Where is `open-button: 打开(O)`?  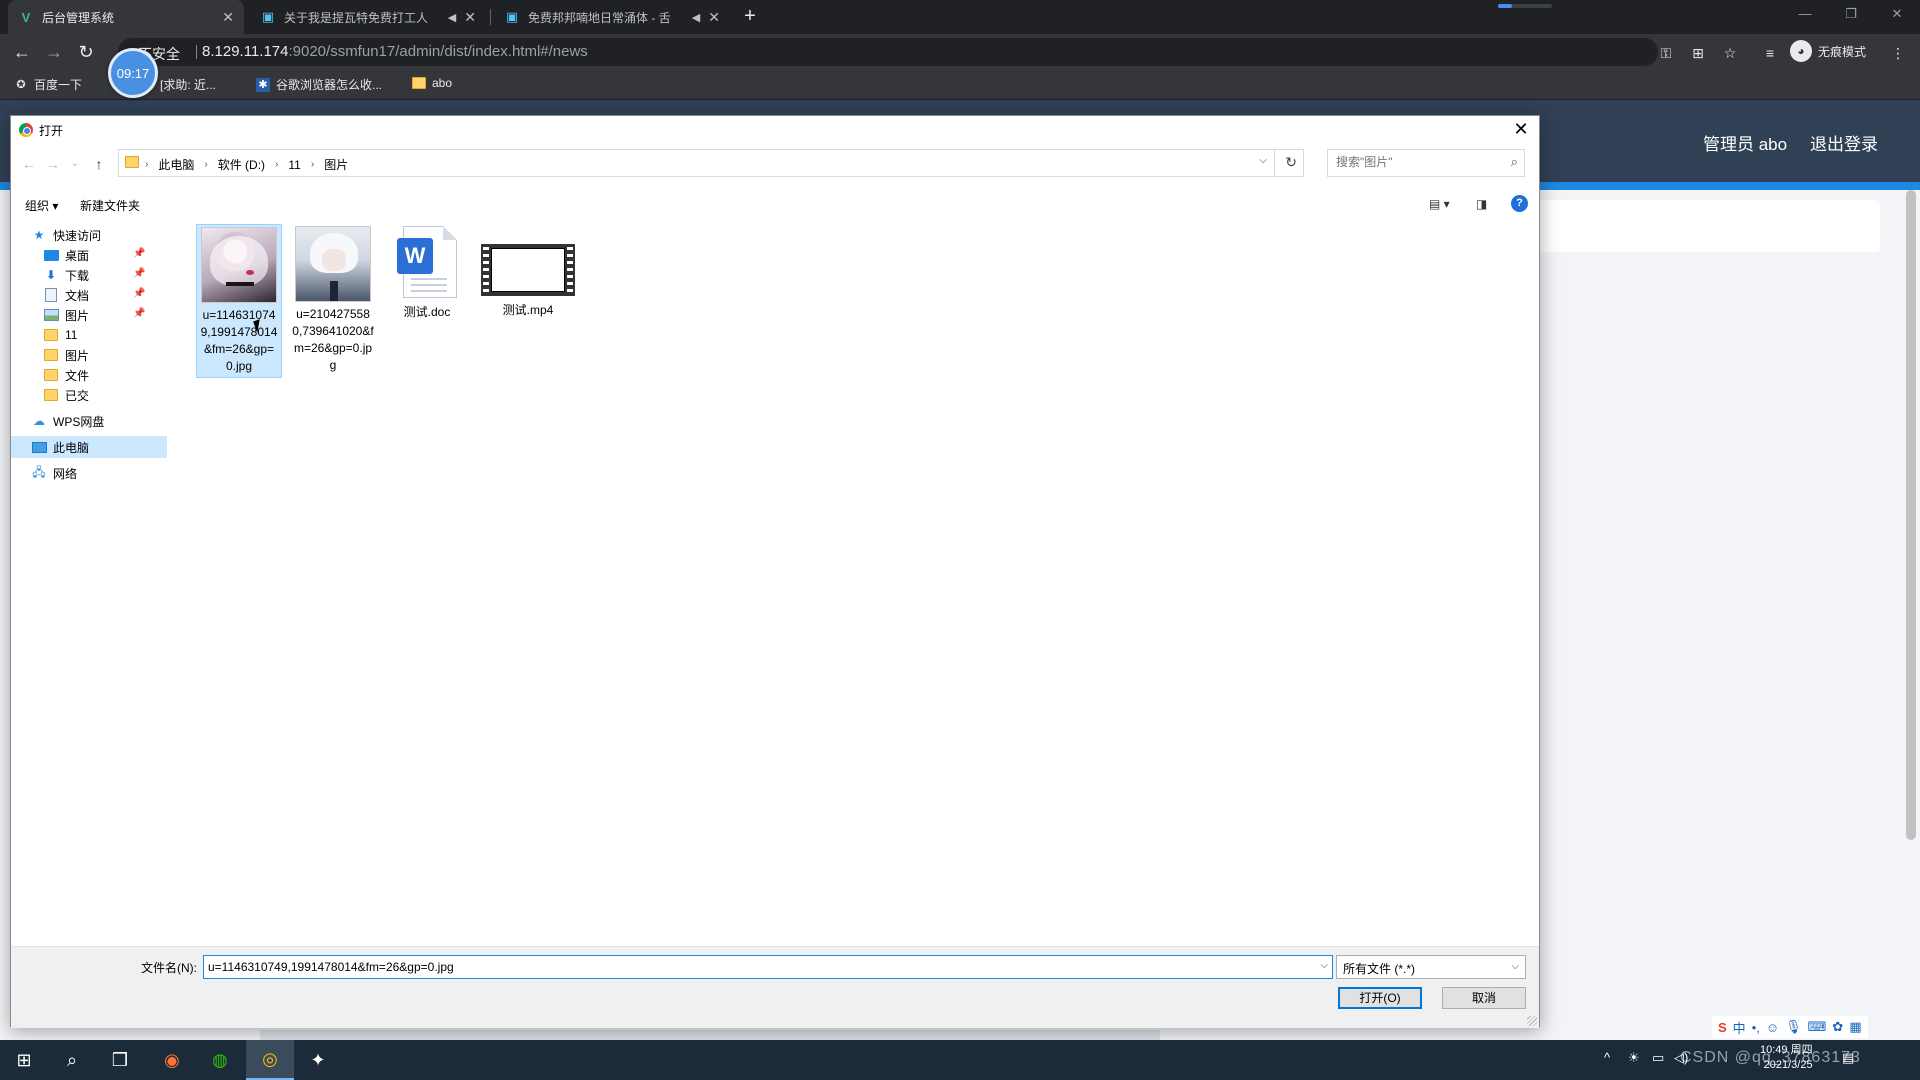 open-button: 打开(O) is located at coordinates (1380, 998).